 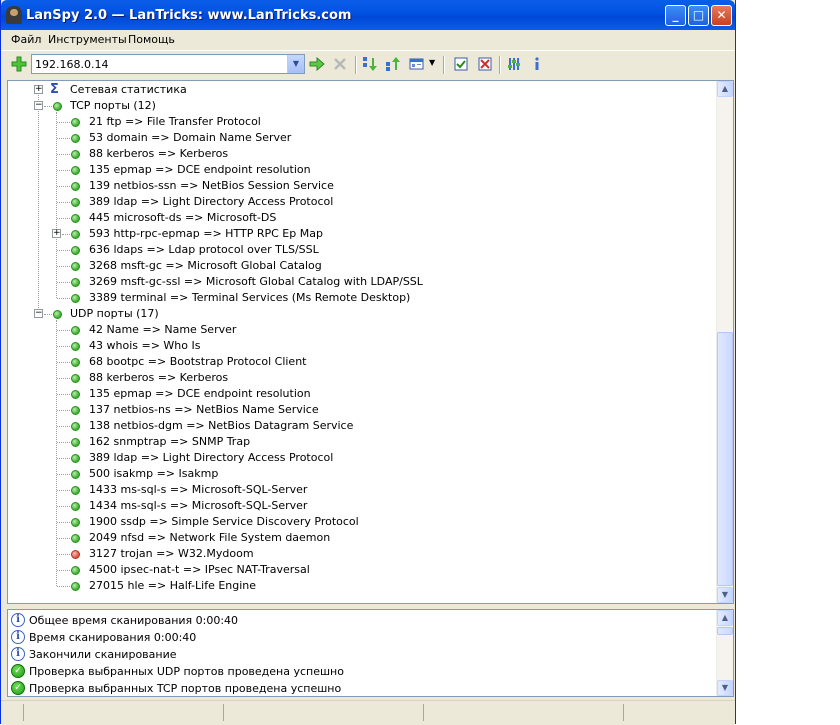 I want to click on tree-item: 21 ftp => File Transfer Protocol, so click(x=358, y=122).